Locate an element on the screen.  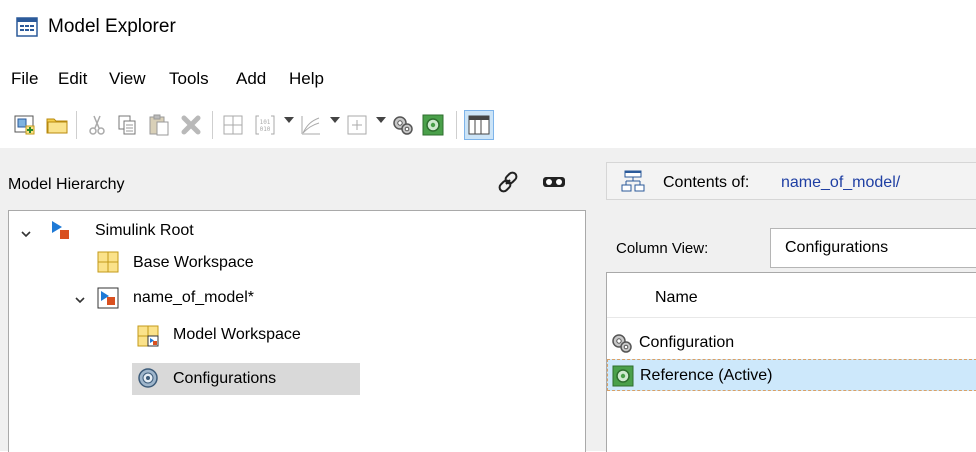
model-explorer-icon is located at coordinates (27, 27).